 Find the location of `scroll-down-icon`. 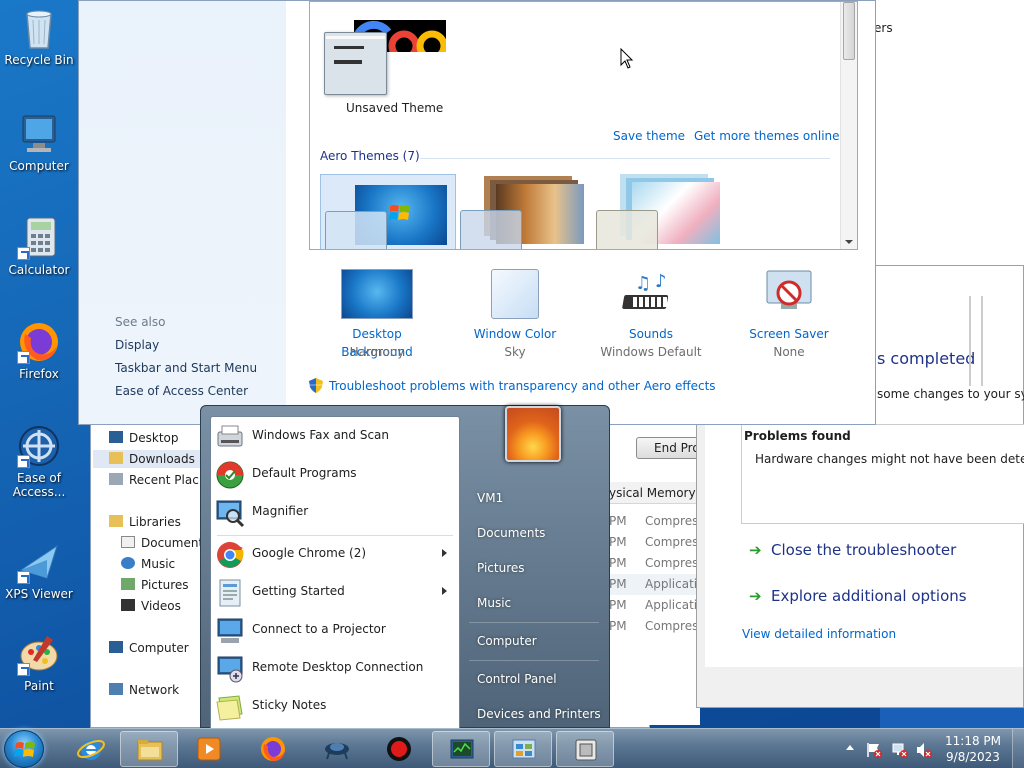

scroll-down-icon is located at coordinates (849, 242).